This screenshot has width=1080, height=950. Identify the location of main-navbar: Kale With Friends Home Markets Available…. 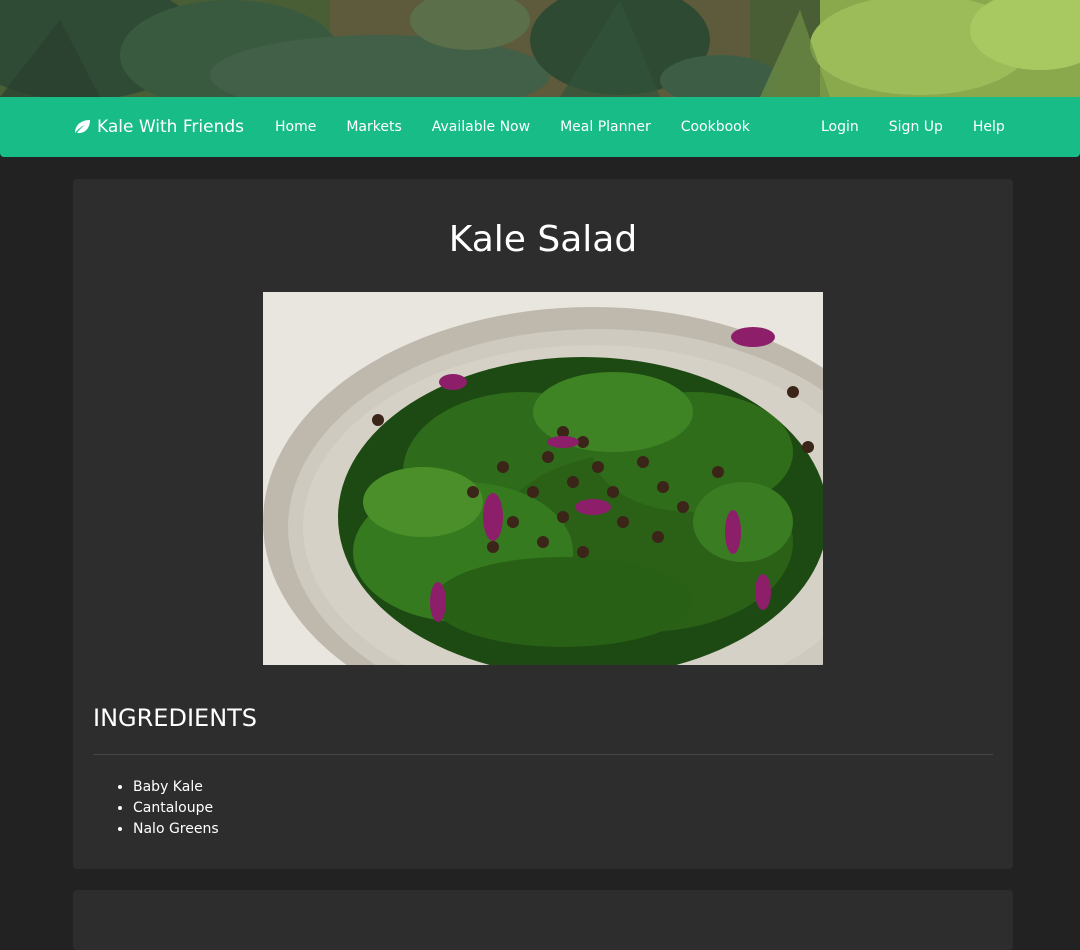
(540, 127).